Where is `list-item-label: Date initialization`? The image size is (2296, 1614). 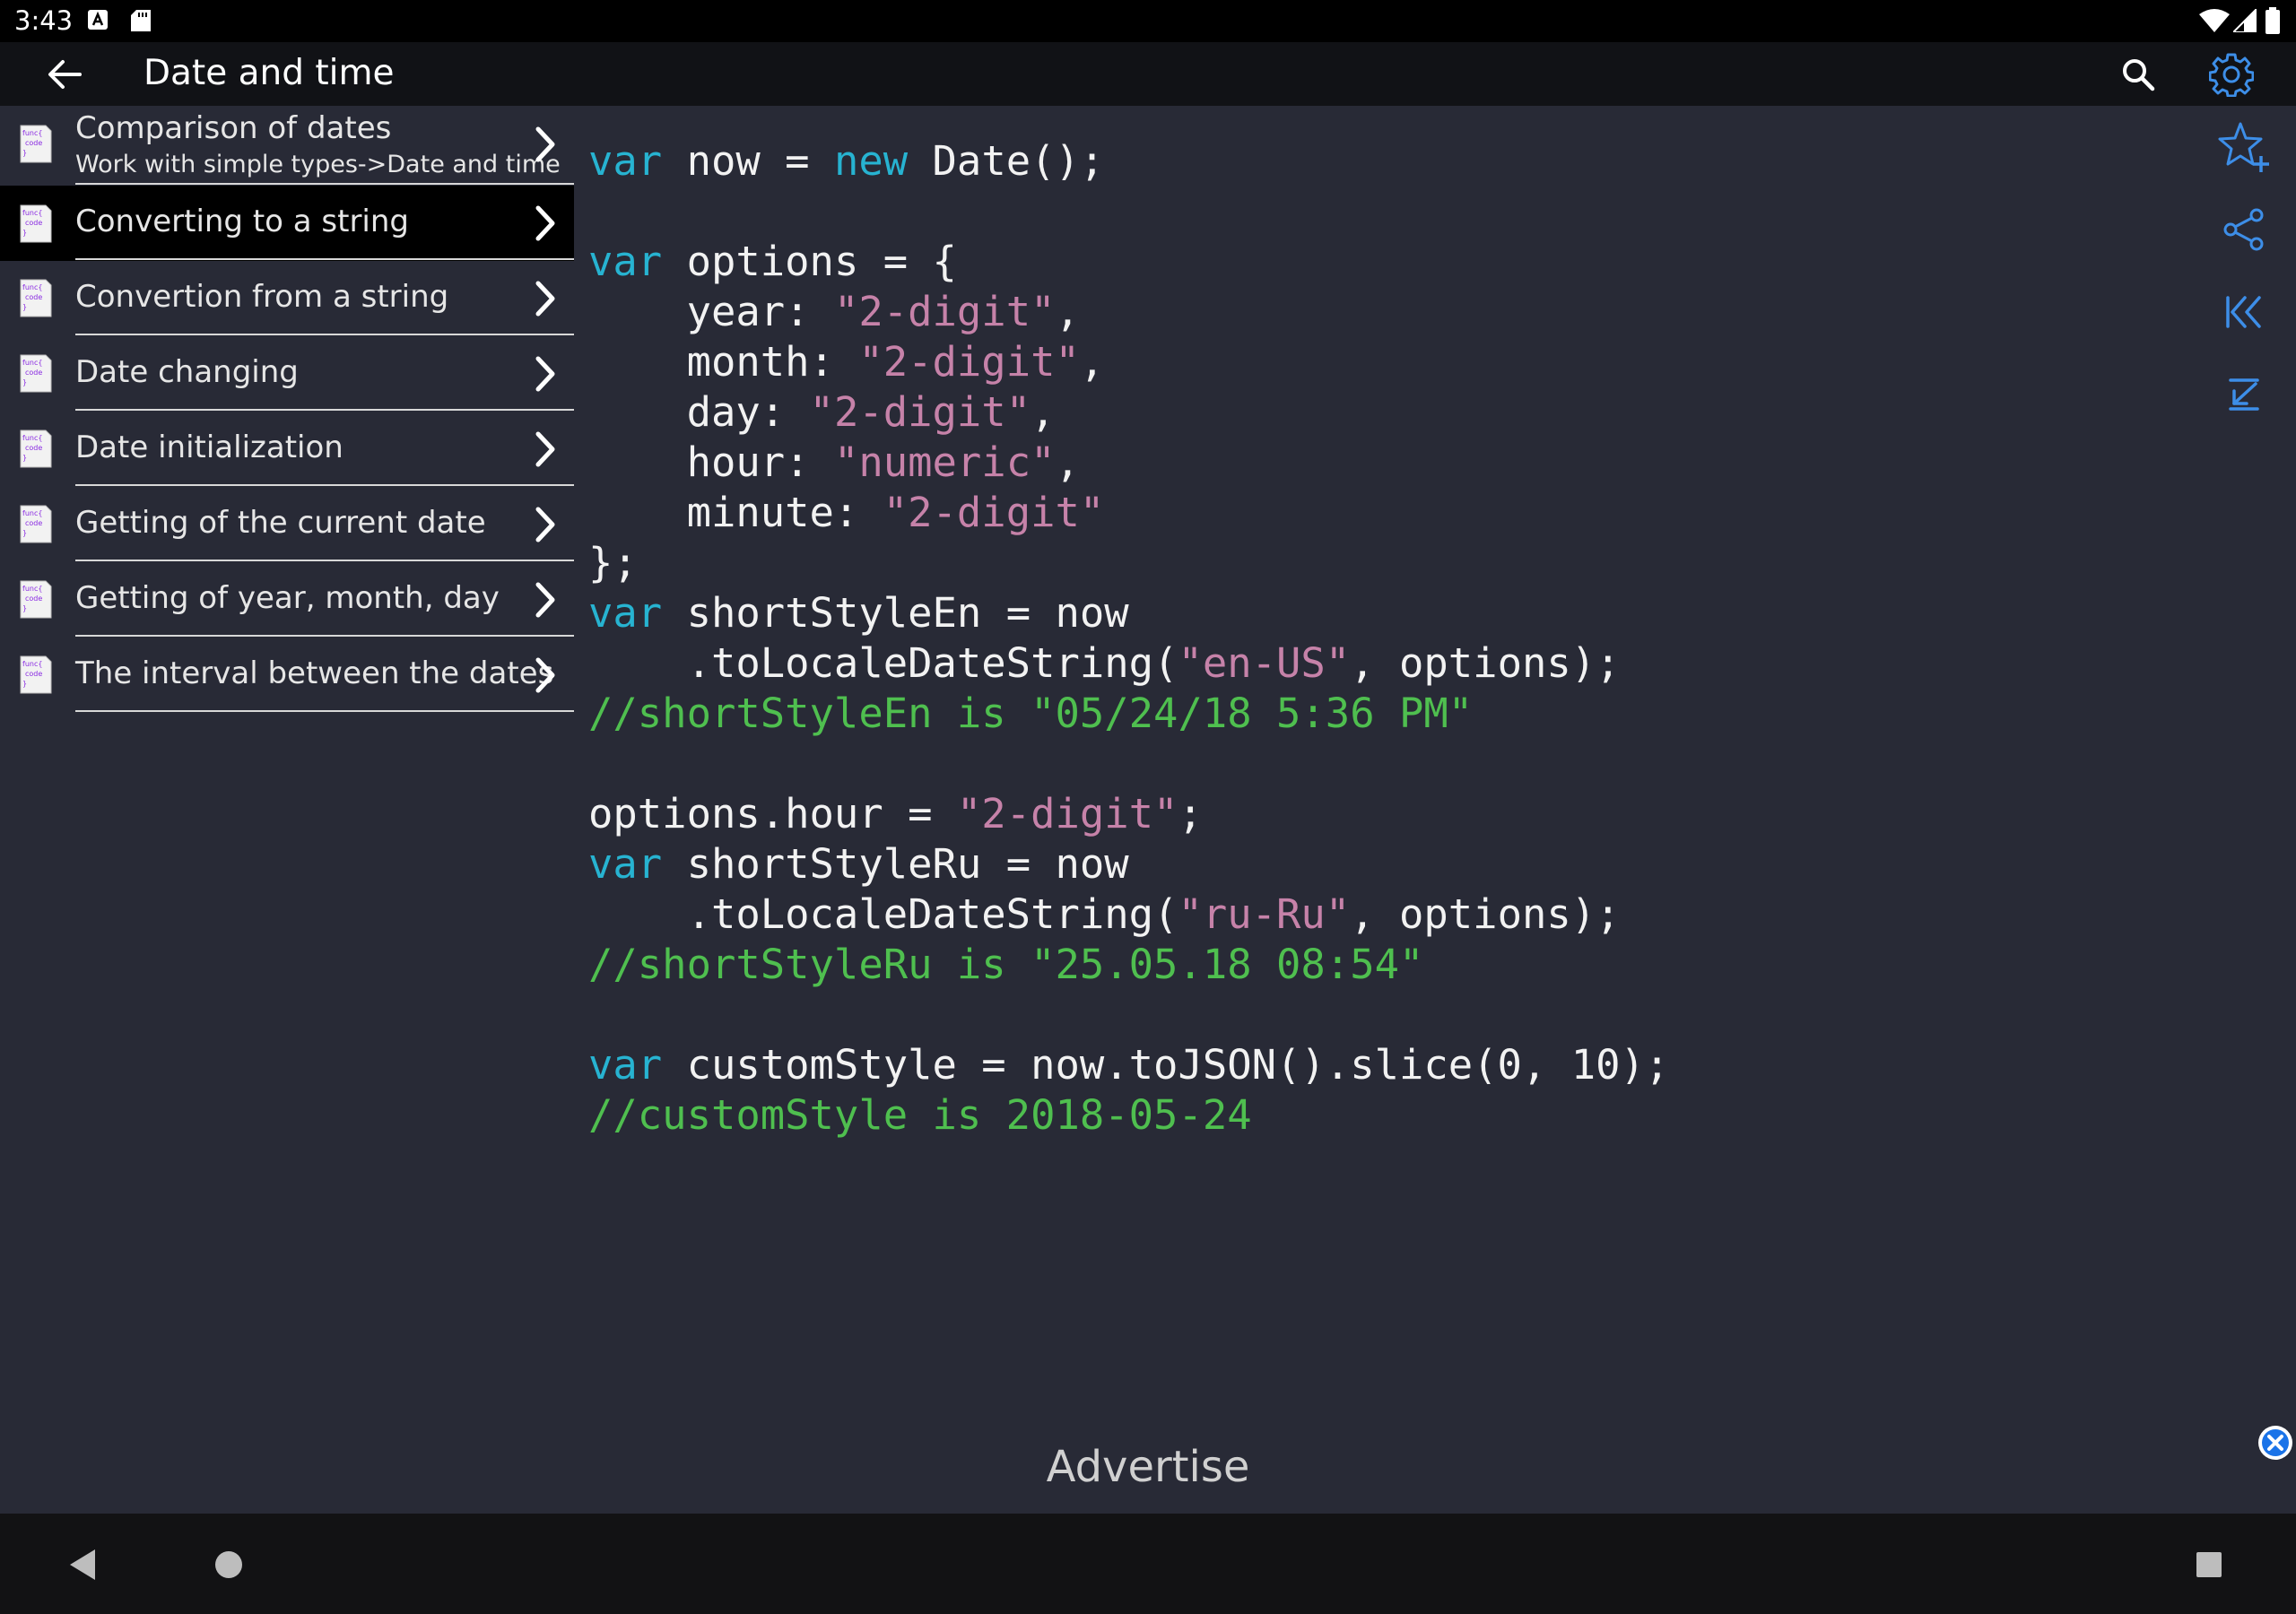
list-item-label: Date initialization is located at coordinates (209, 447).